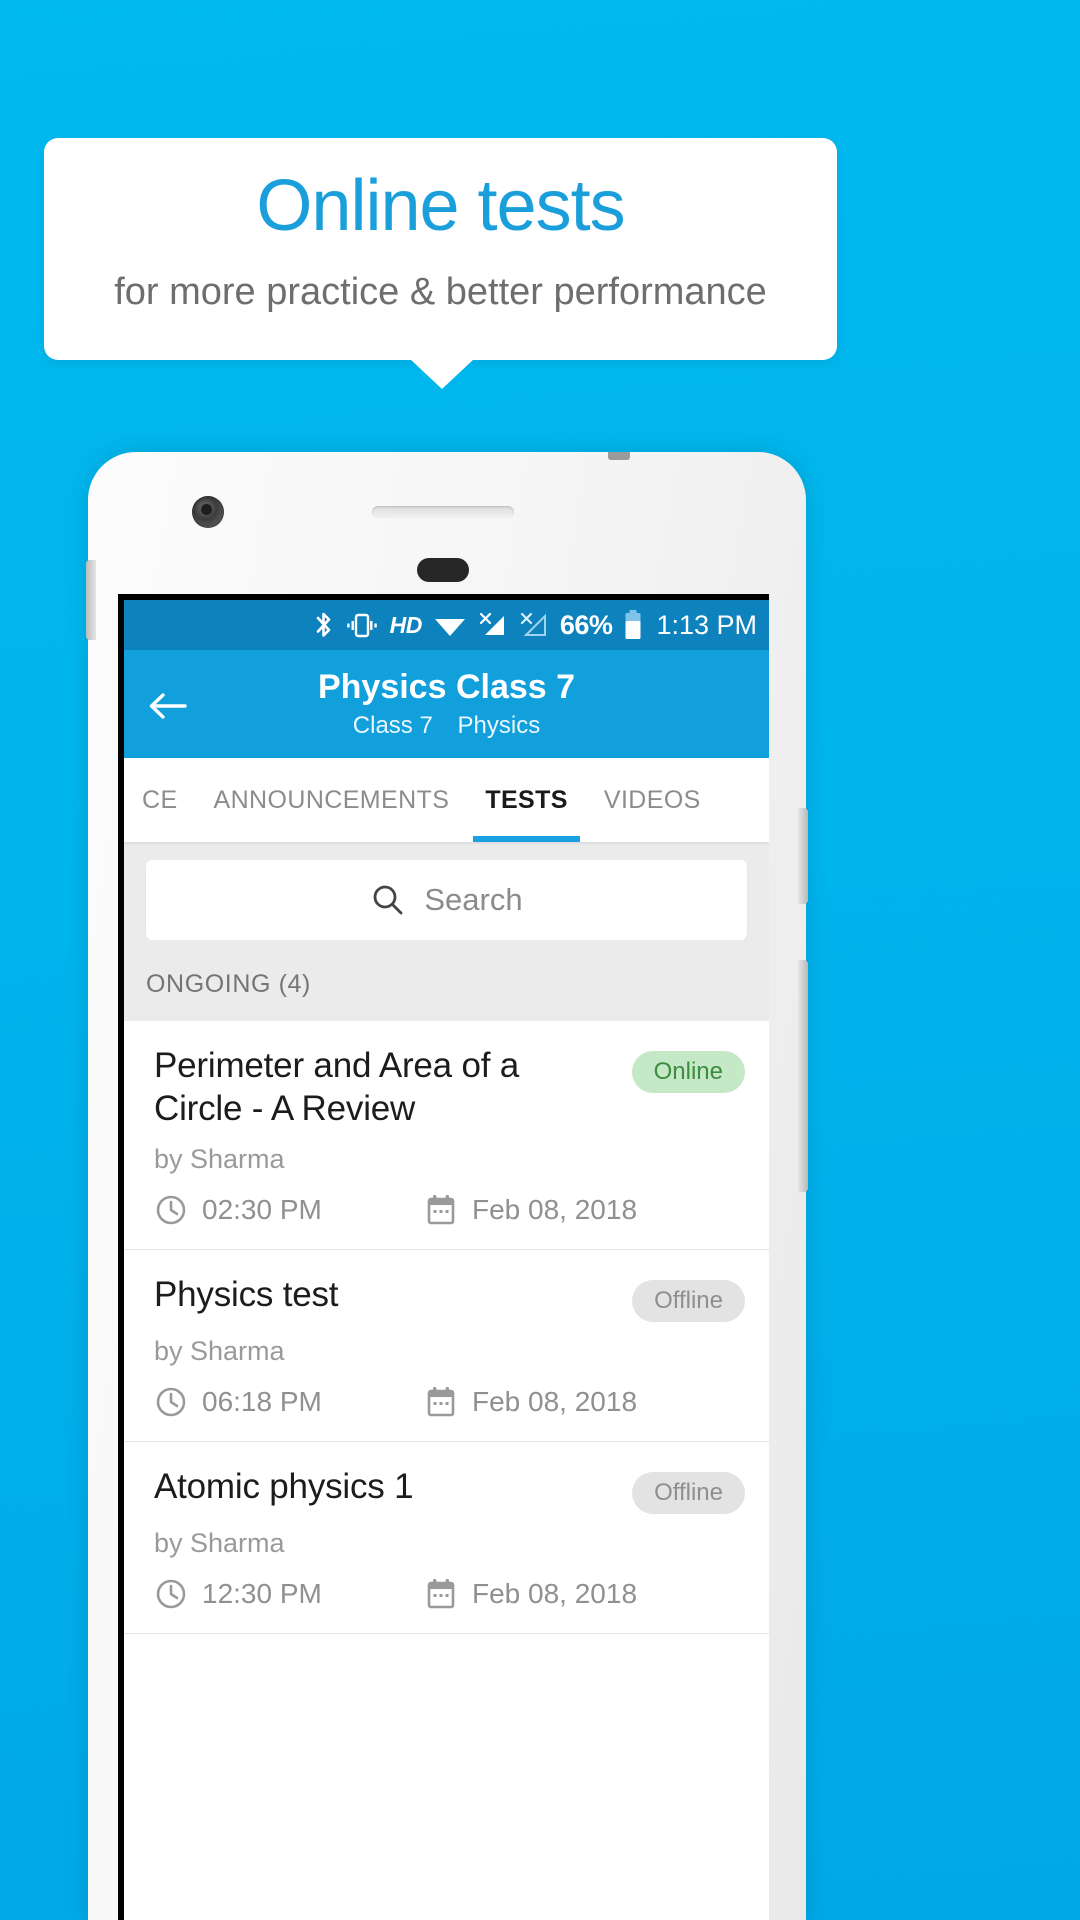  I want to click on test-time: 06:18 PM, so click(289, 1402).